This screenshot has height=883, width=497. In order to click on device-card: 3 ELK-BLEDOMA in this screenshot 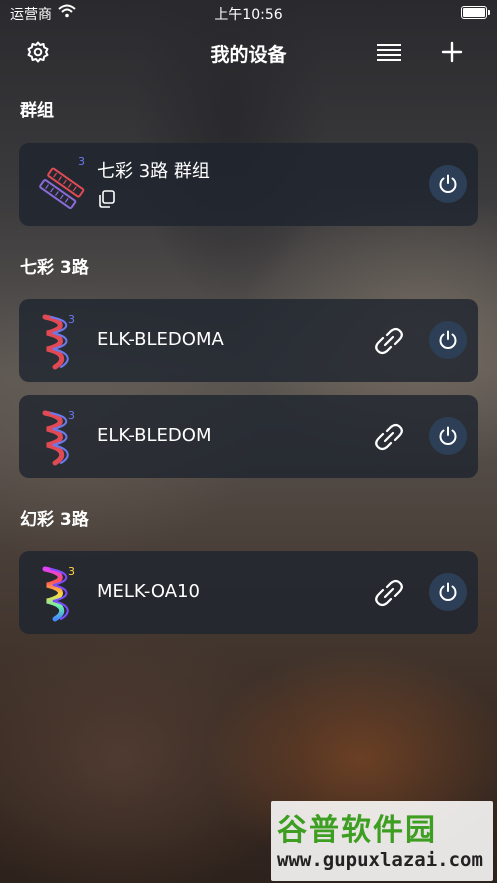, I will do `click(248, 340)`.